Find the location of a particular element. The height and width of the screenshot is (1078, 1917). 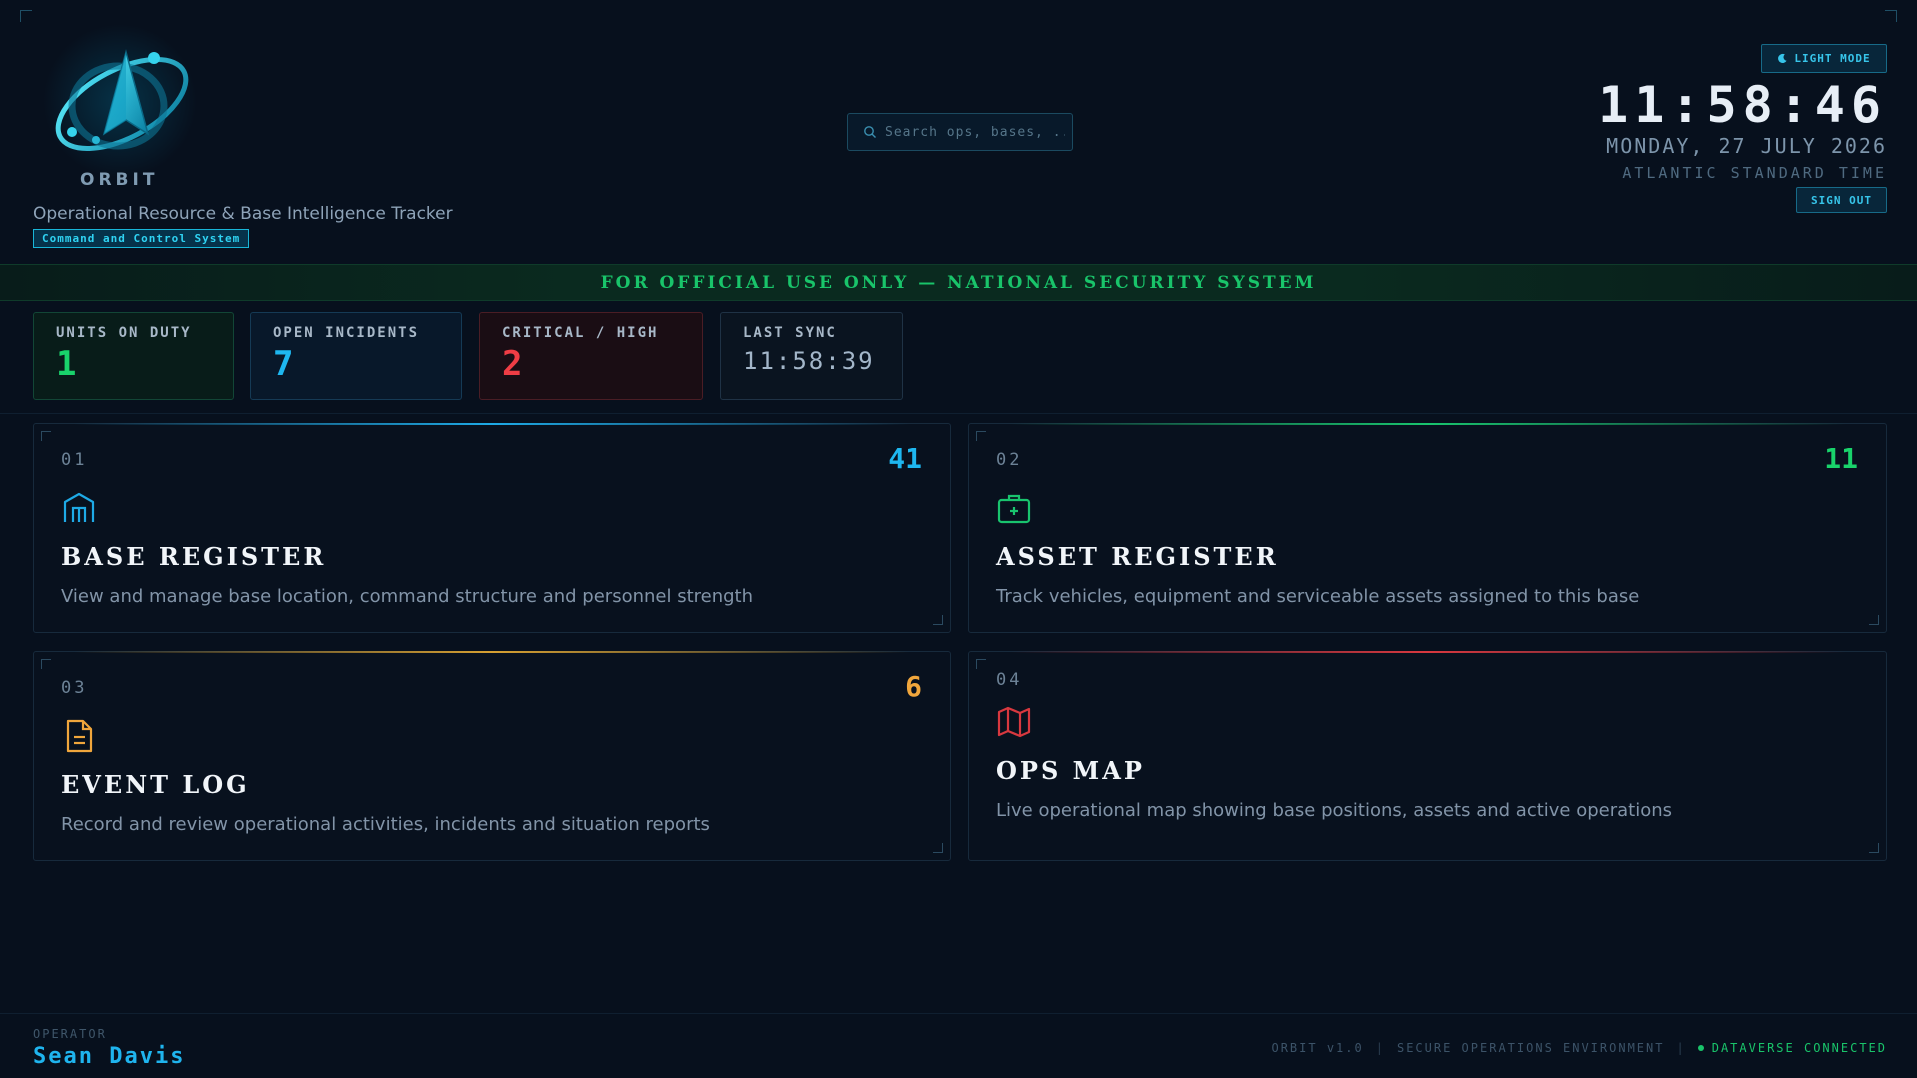

search-icon is located at coordinates (870, 132).